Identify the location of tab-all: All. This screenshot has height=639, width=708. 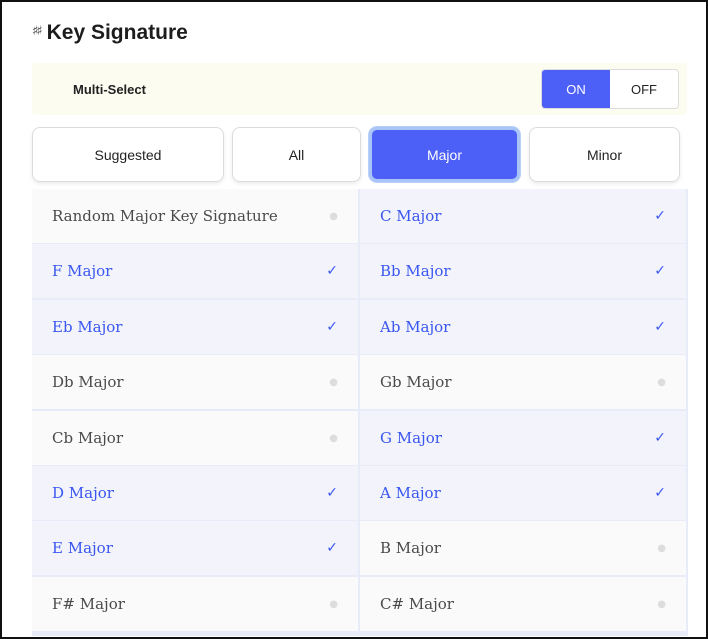
(296, 154).